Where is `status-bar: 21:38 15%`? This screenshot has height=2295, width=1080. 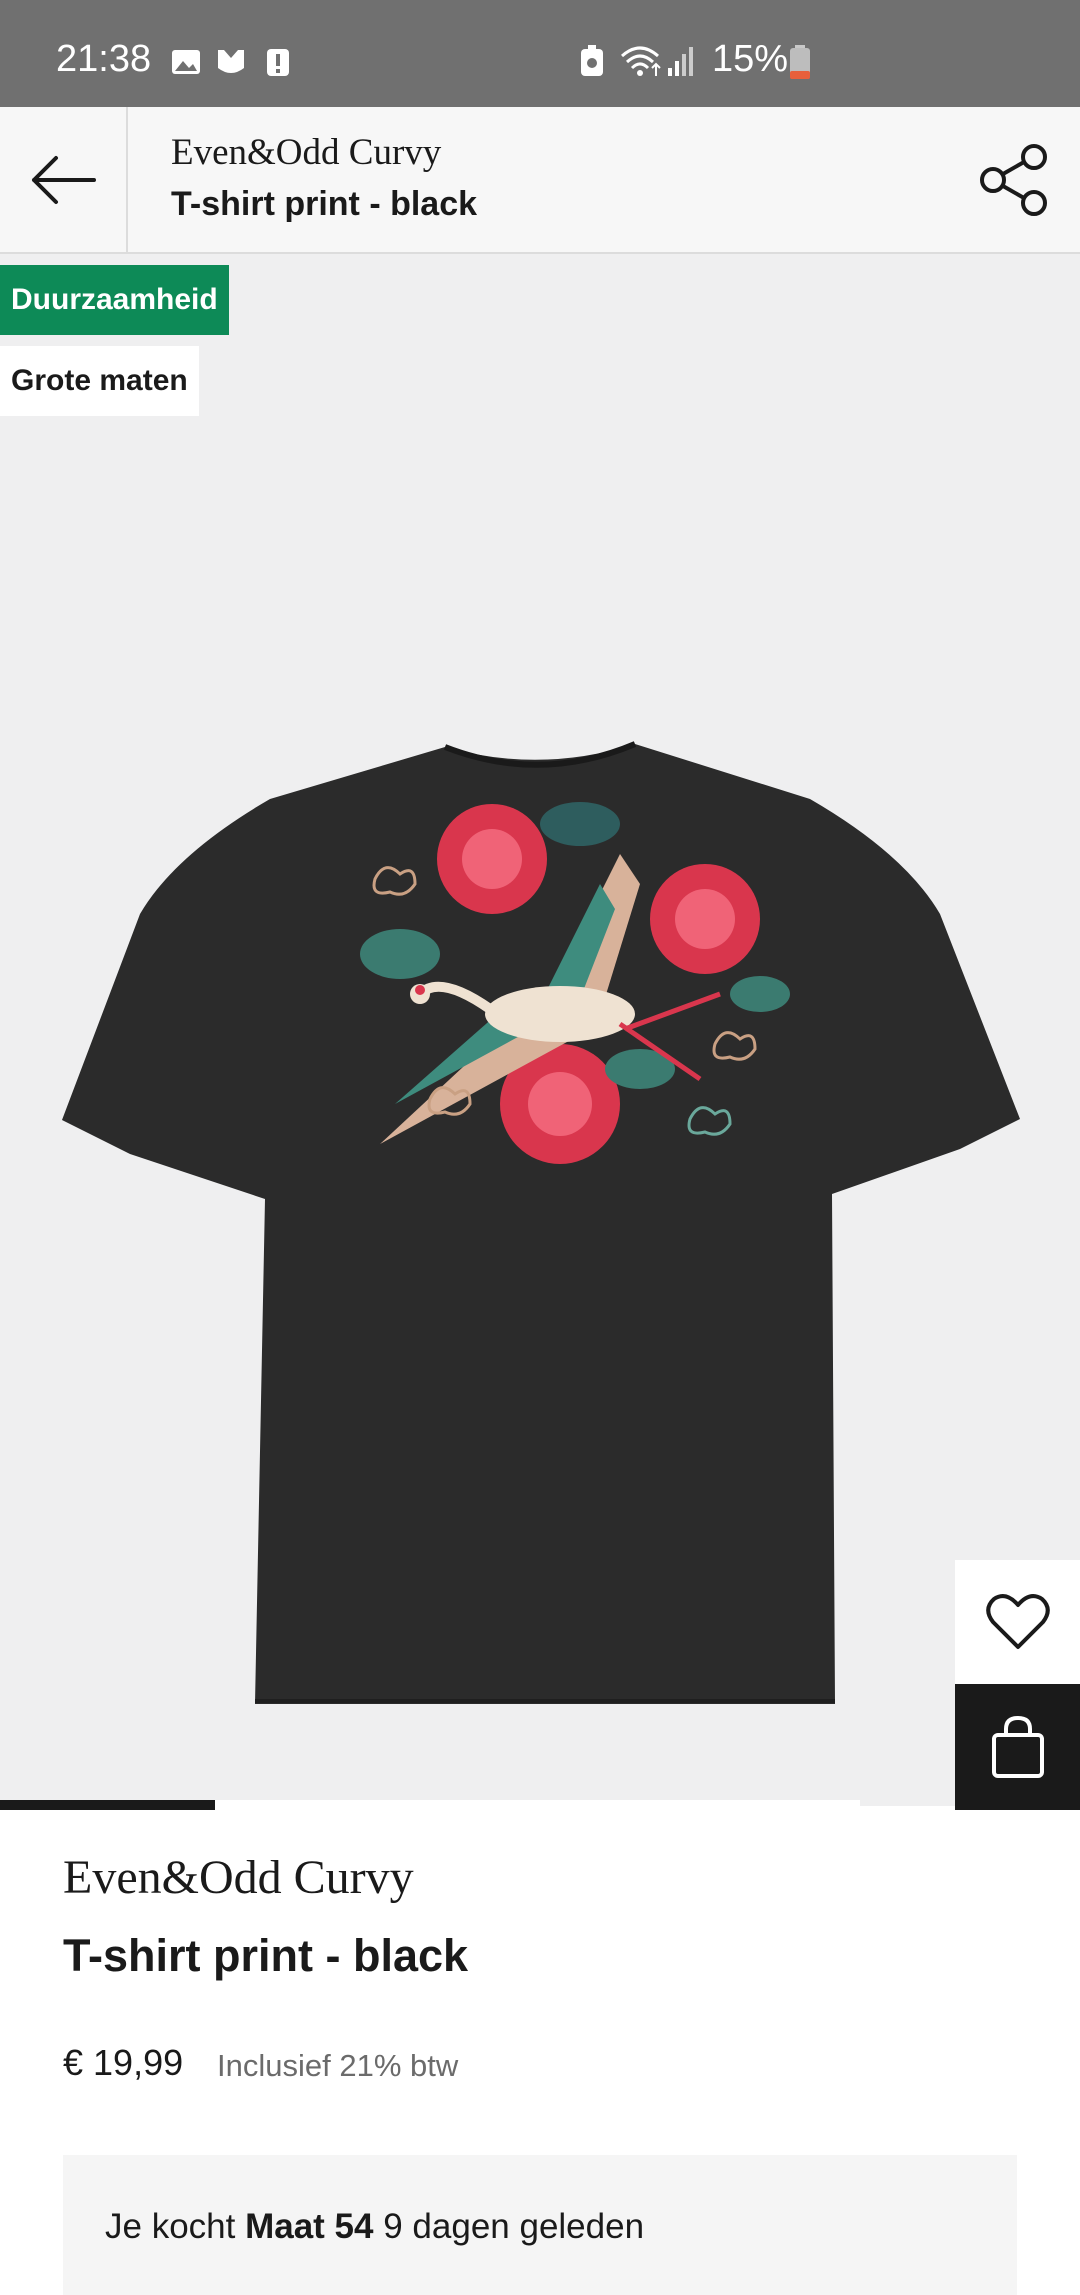 status-bar: 21:38 15% is located at coordinates (540, 53).